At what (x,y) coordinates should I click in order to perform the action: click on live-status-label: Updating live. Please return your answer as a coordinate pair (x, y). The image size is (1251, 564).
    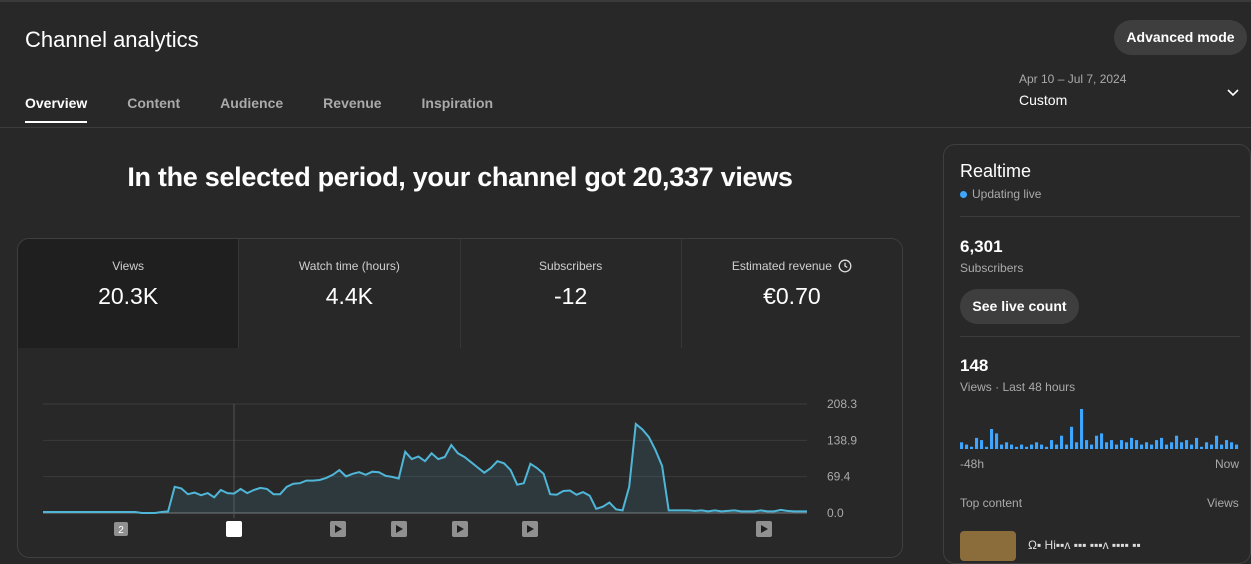
    Looking at the image, I should click on (1007, 194).